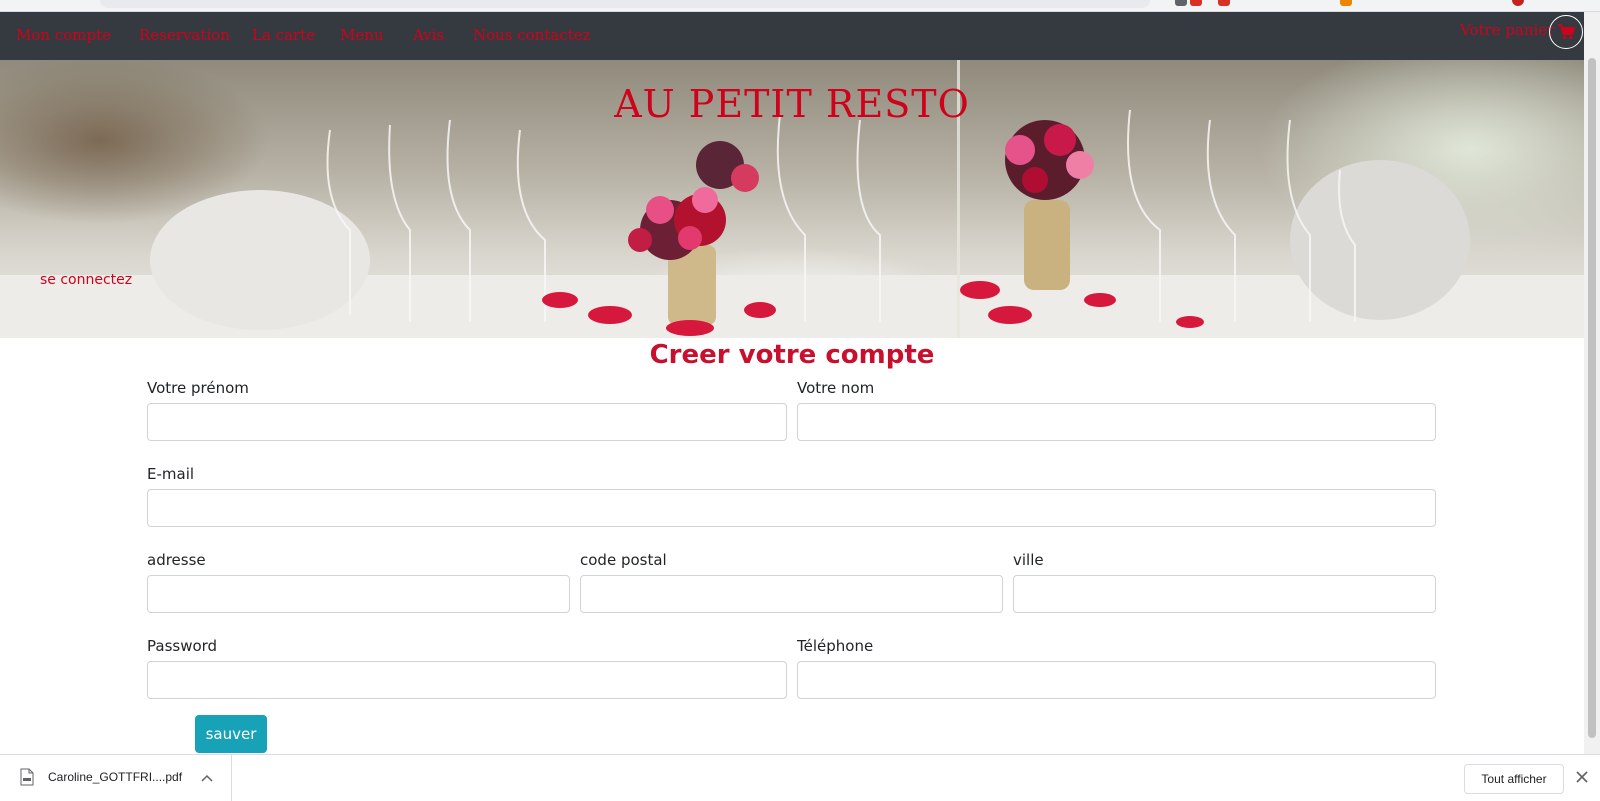  What do you see at coordinates (207, 778) in the screenshot?
I see `chevron-up-icon` at bounding box center [207, 778].